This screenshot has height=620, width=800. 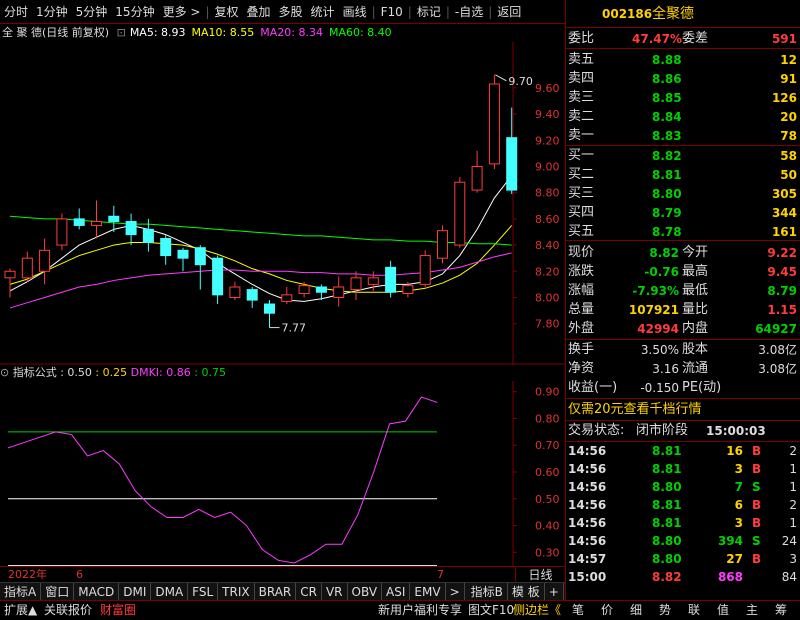 I want to click on promo-text: 仅需20元查看千档行情, so click(x=635, y=410).